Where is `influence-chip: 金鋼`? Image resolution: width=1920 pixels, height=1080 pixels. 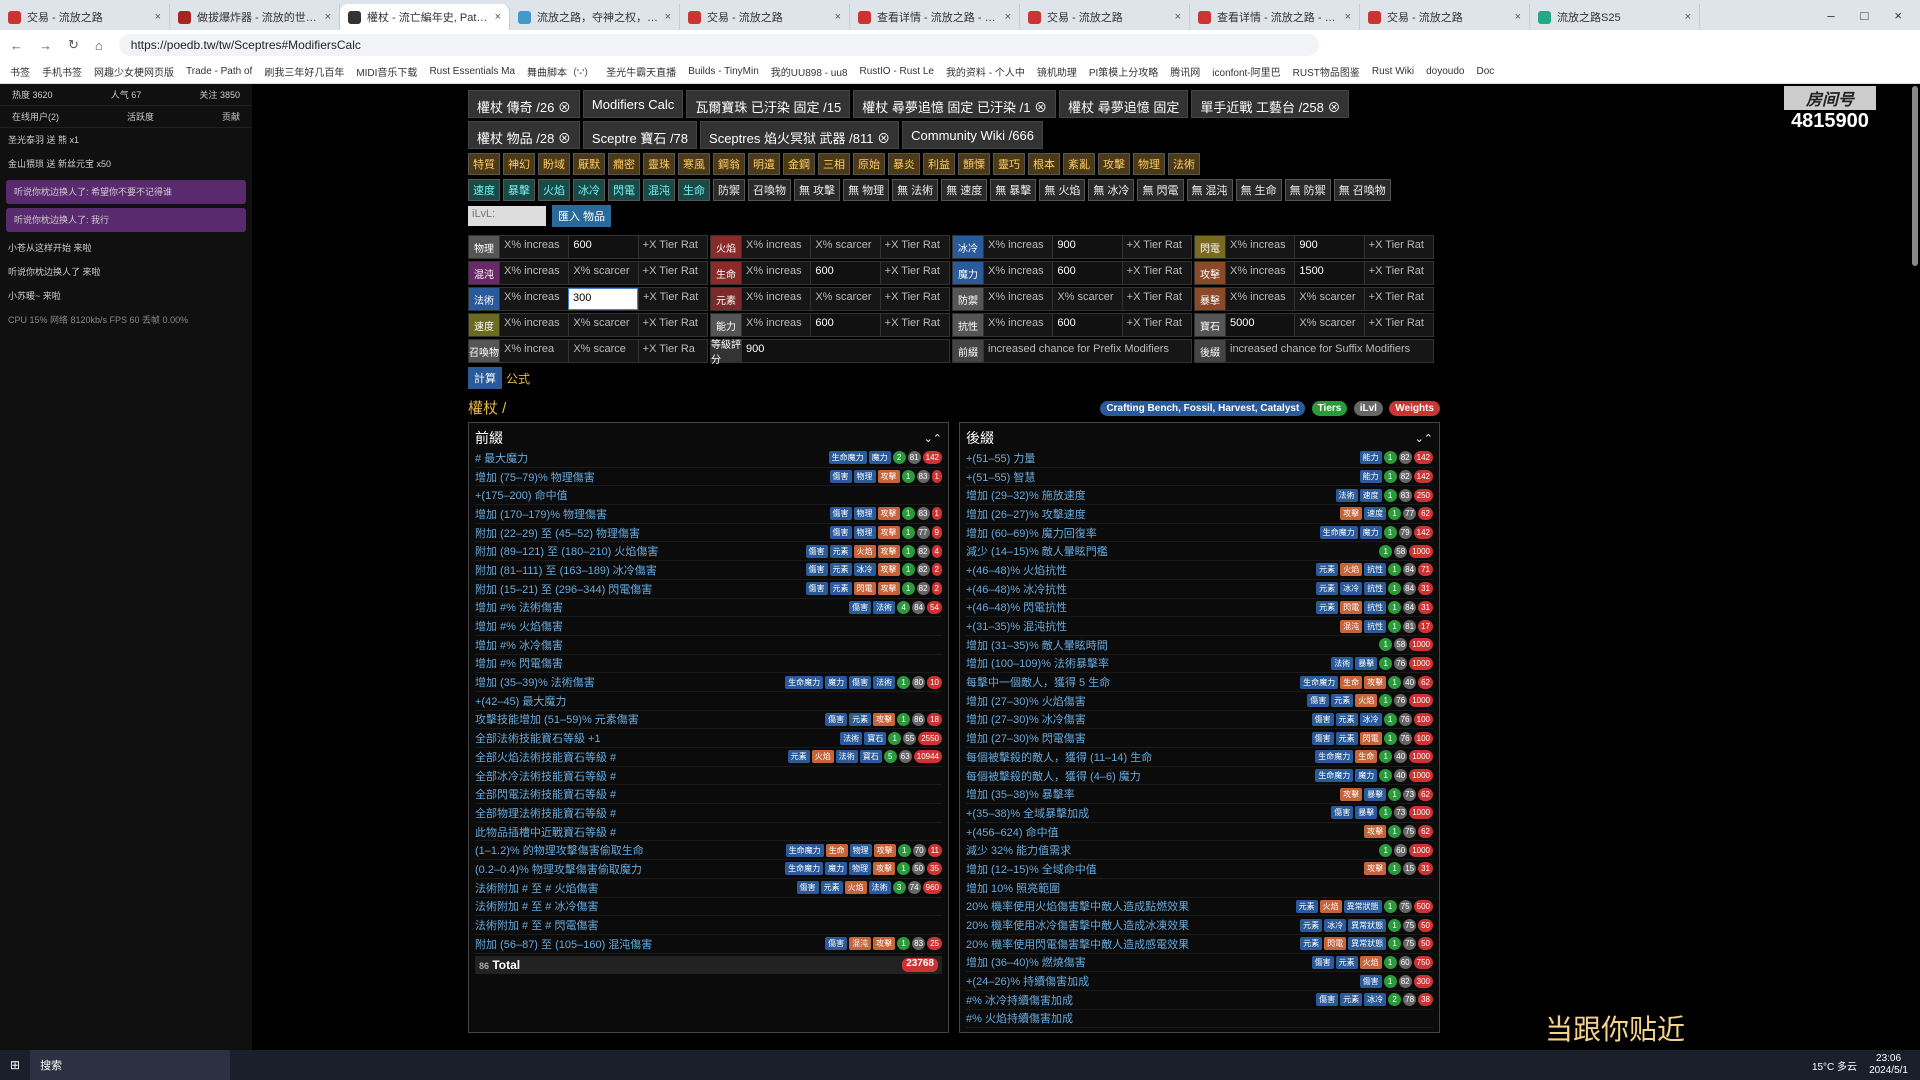
influence-chip: 金鋼 is located at coordinates (799, 164).